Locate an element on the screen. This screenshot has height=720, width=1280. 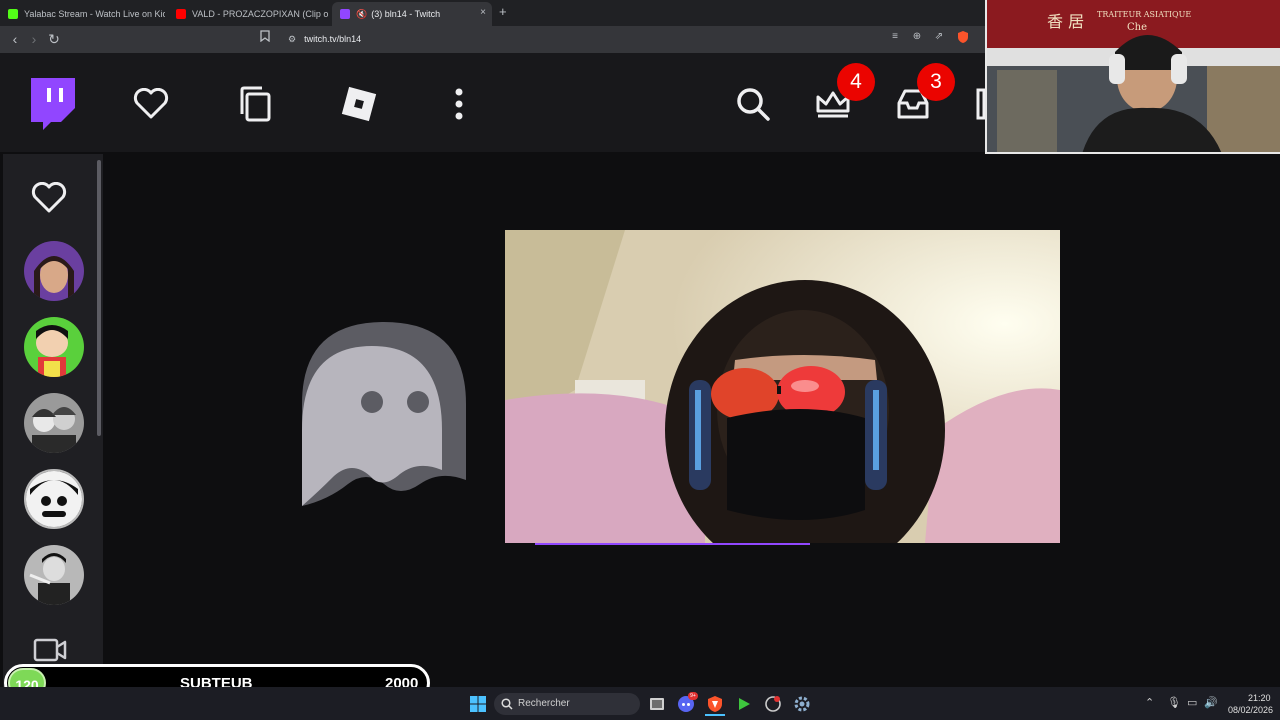
tab-title: (3) bln14 - Twitch is located at coordinates (406, 14).